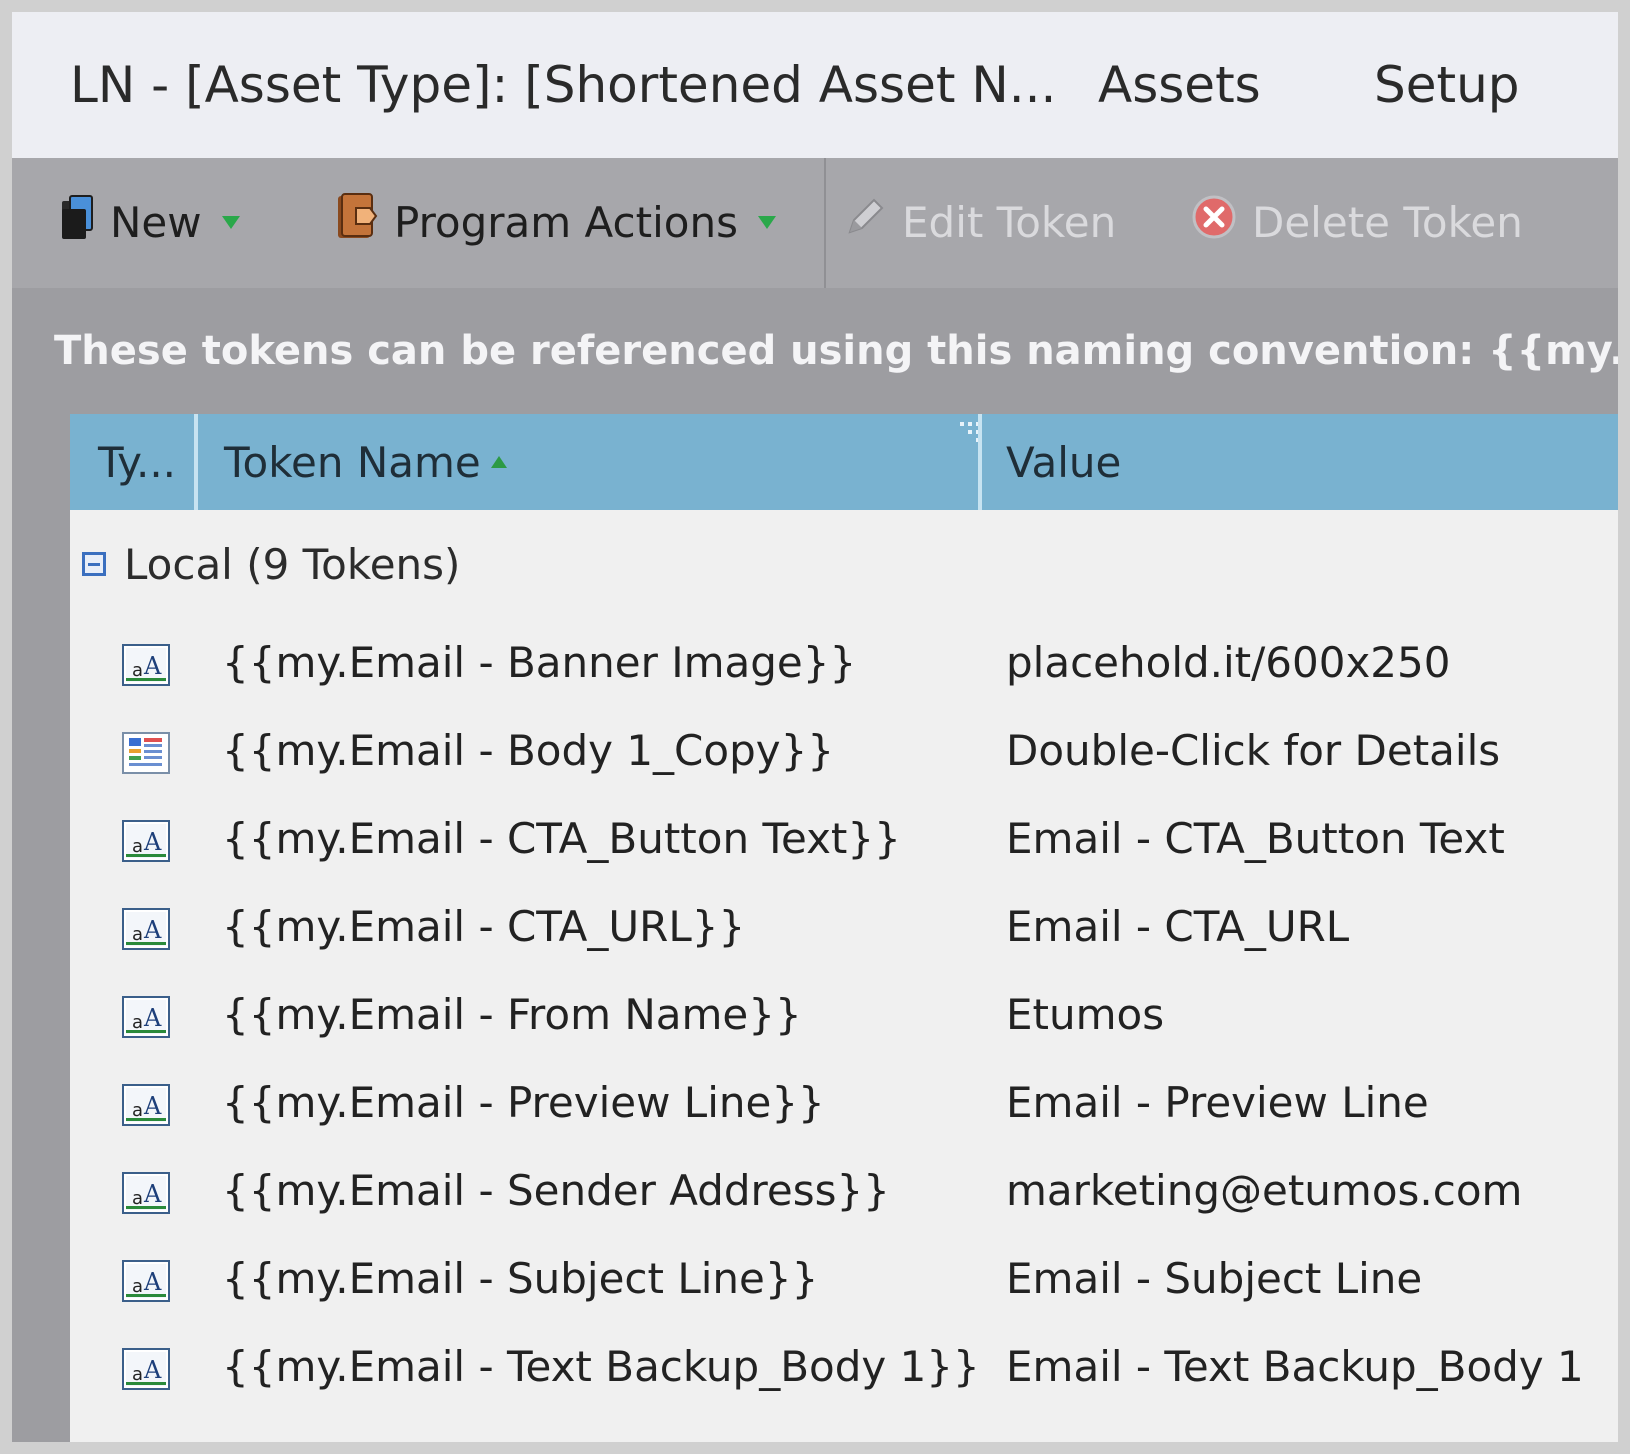  What do you see at coordinates (1253, 750) in the screenshot?
I see `token-value-cell: Double-Click for Details` at bounding box center [1253, 750].